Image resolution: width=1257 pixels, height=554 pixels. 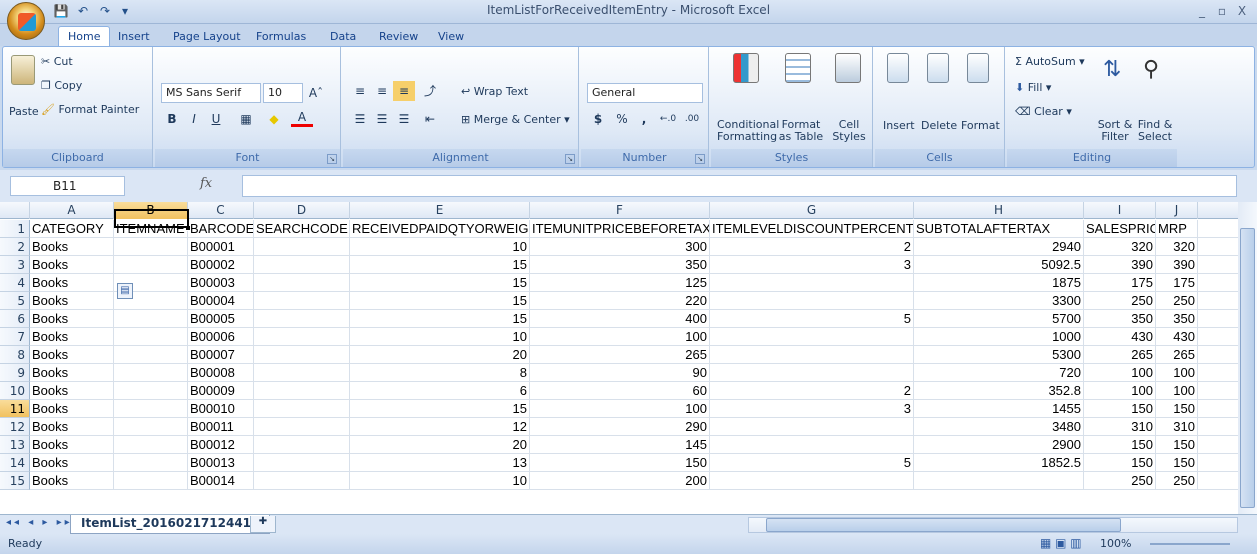 What do you see at coordinates (494, 91) in the screenshot?
I see `wrap-text-button: ↩ Wrap Text` at bounding box center [494, 91].